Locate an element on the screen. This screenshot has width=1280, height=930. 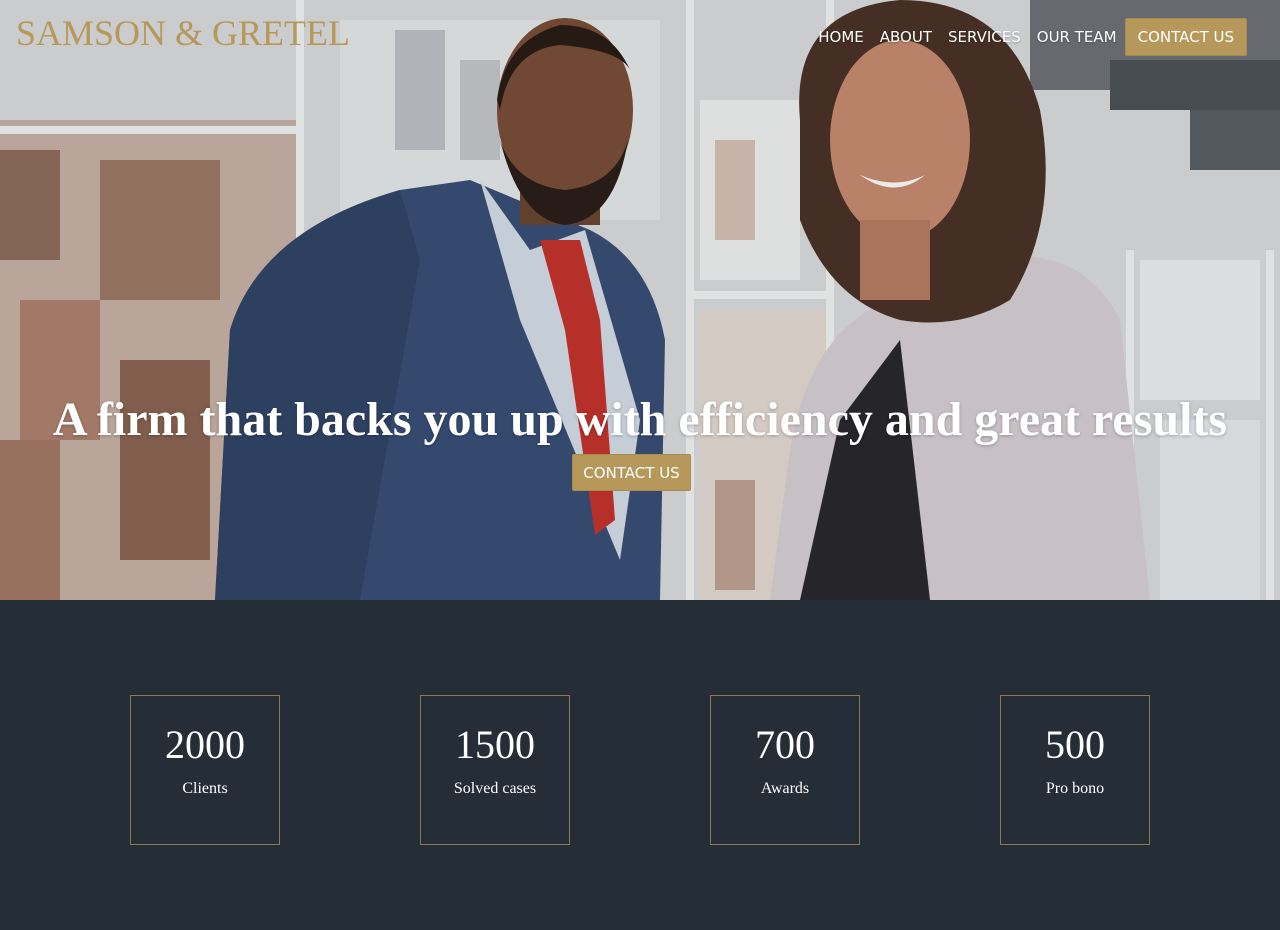
stat-pro-bono: 500 Pro bono is located at coordinates (1075, 770).